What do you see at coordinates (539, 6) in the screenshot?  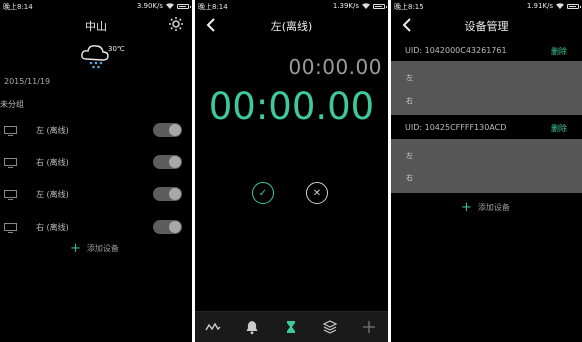 I see `network-speed: 1.91K/s` at bounding box center [539, 6].